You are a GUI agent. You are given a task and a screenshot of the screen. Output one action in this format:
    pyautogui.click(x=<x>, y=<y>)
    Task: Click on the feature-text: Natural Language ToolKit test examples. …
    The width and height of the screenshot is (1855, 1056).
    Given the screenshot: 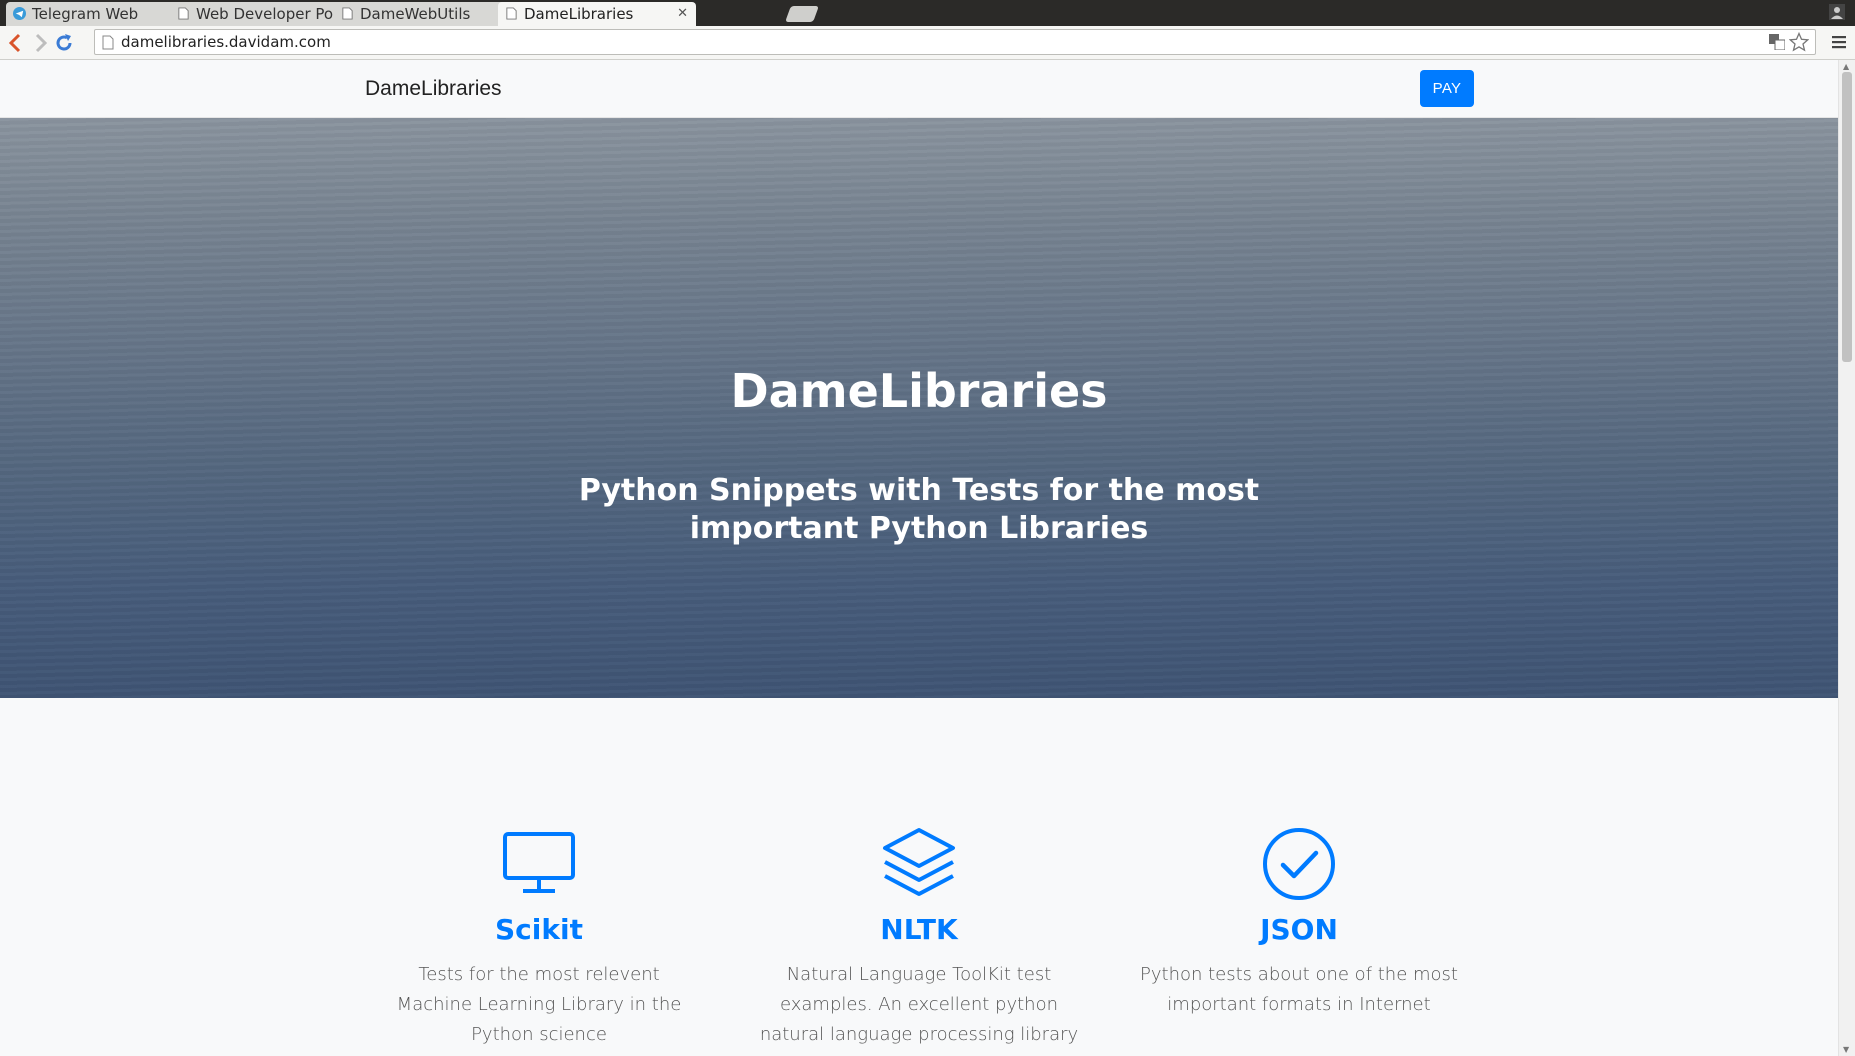 What is the action you would take?
    pyautogui.click(x=919, y=1004)
    